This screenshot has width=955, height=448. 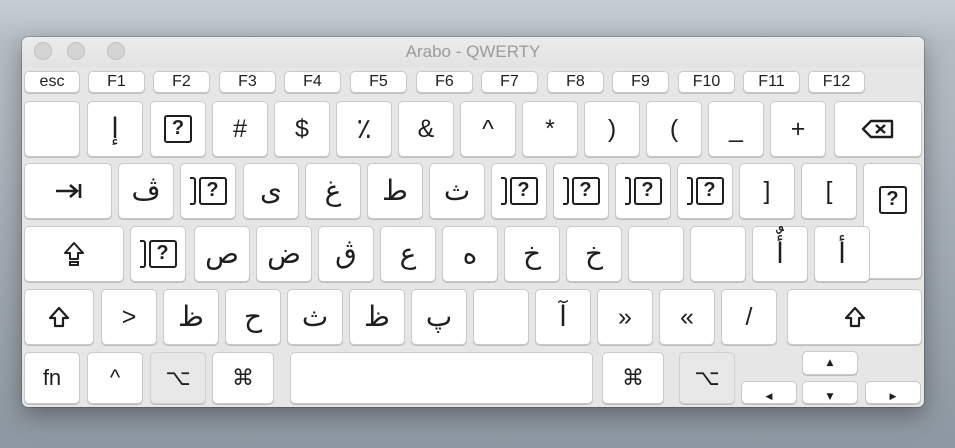 What do you see at coordinates (893, 397) in the screenshot?
I see `right-arrow-icon: ▶` at bounding box center [893, 397].